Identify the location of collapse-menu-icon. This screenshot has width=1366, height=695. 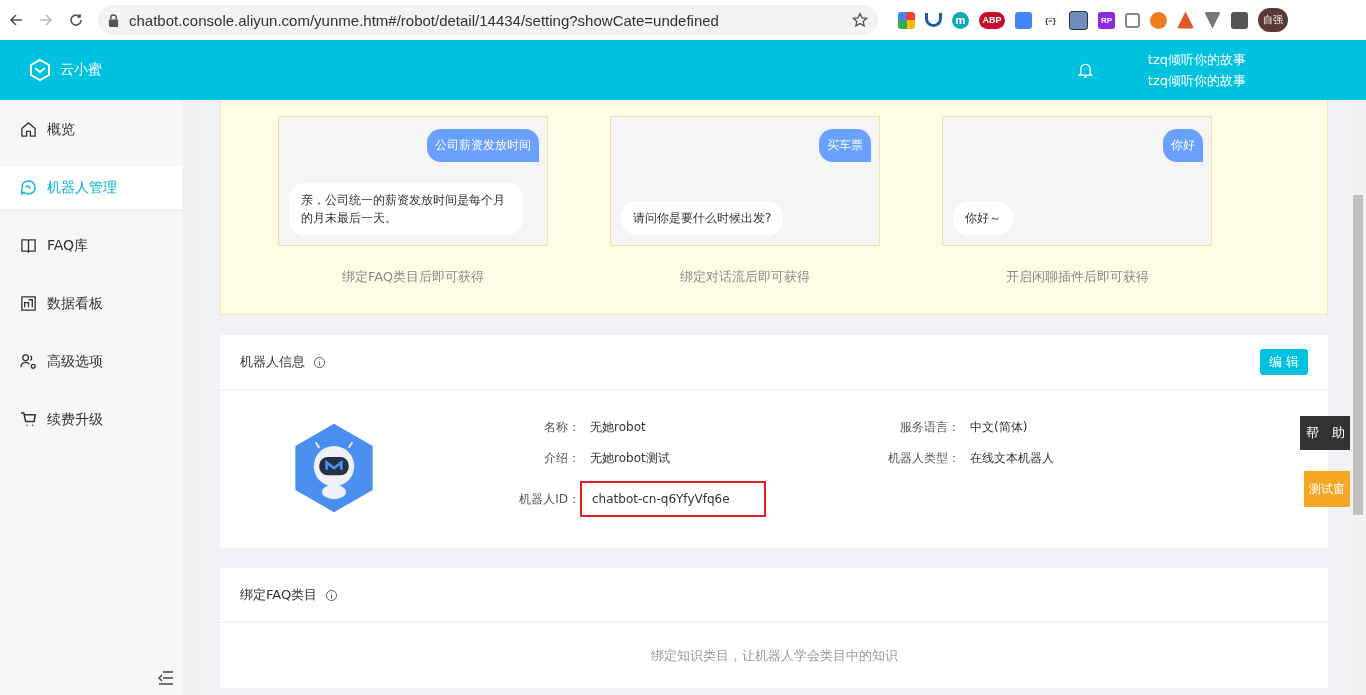
(166, 678).